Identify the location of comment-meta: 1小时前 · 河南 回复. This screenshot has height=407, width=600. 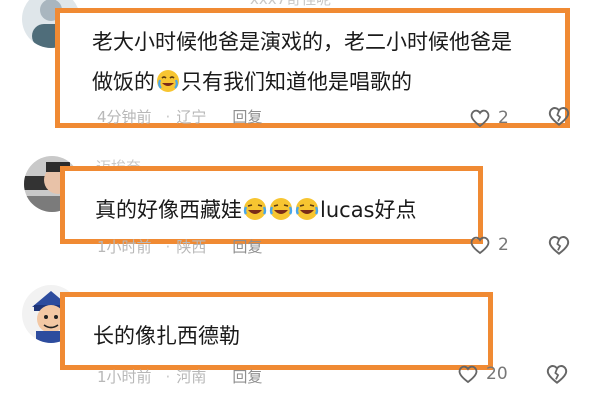
(179, 376).